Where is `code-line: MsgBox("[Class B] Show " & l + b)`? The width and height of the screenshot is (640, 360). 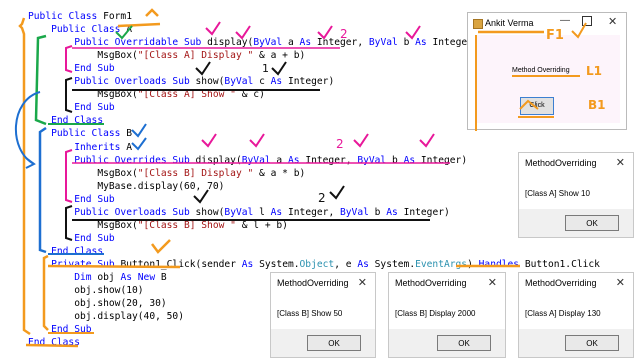 code-line: MsgBox("[Class B] Show " & l + b) is located at coordinates (192, 225).